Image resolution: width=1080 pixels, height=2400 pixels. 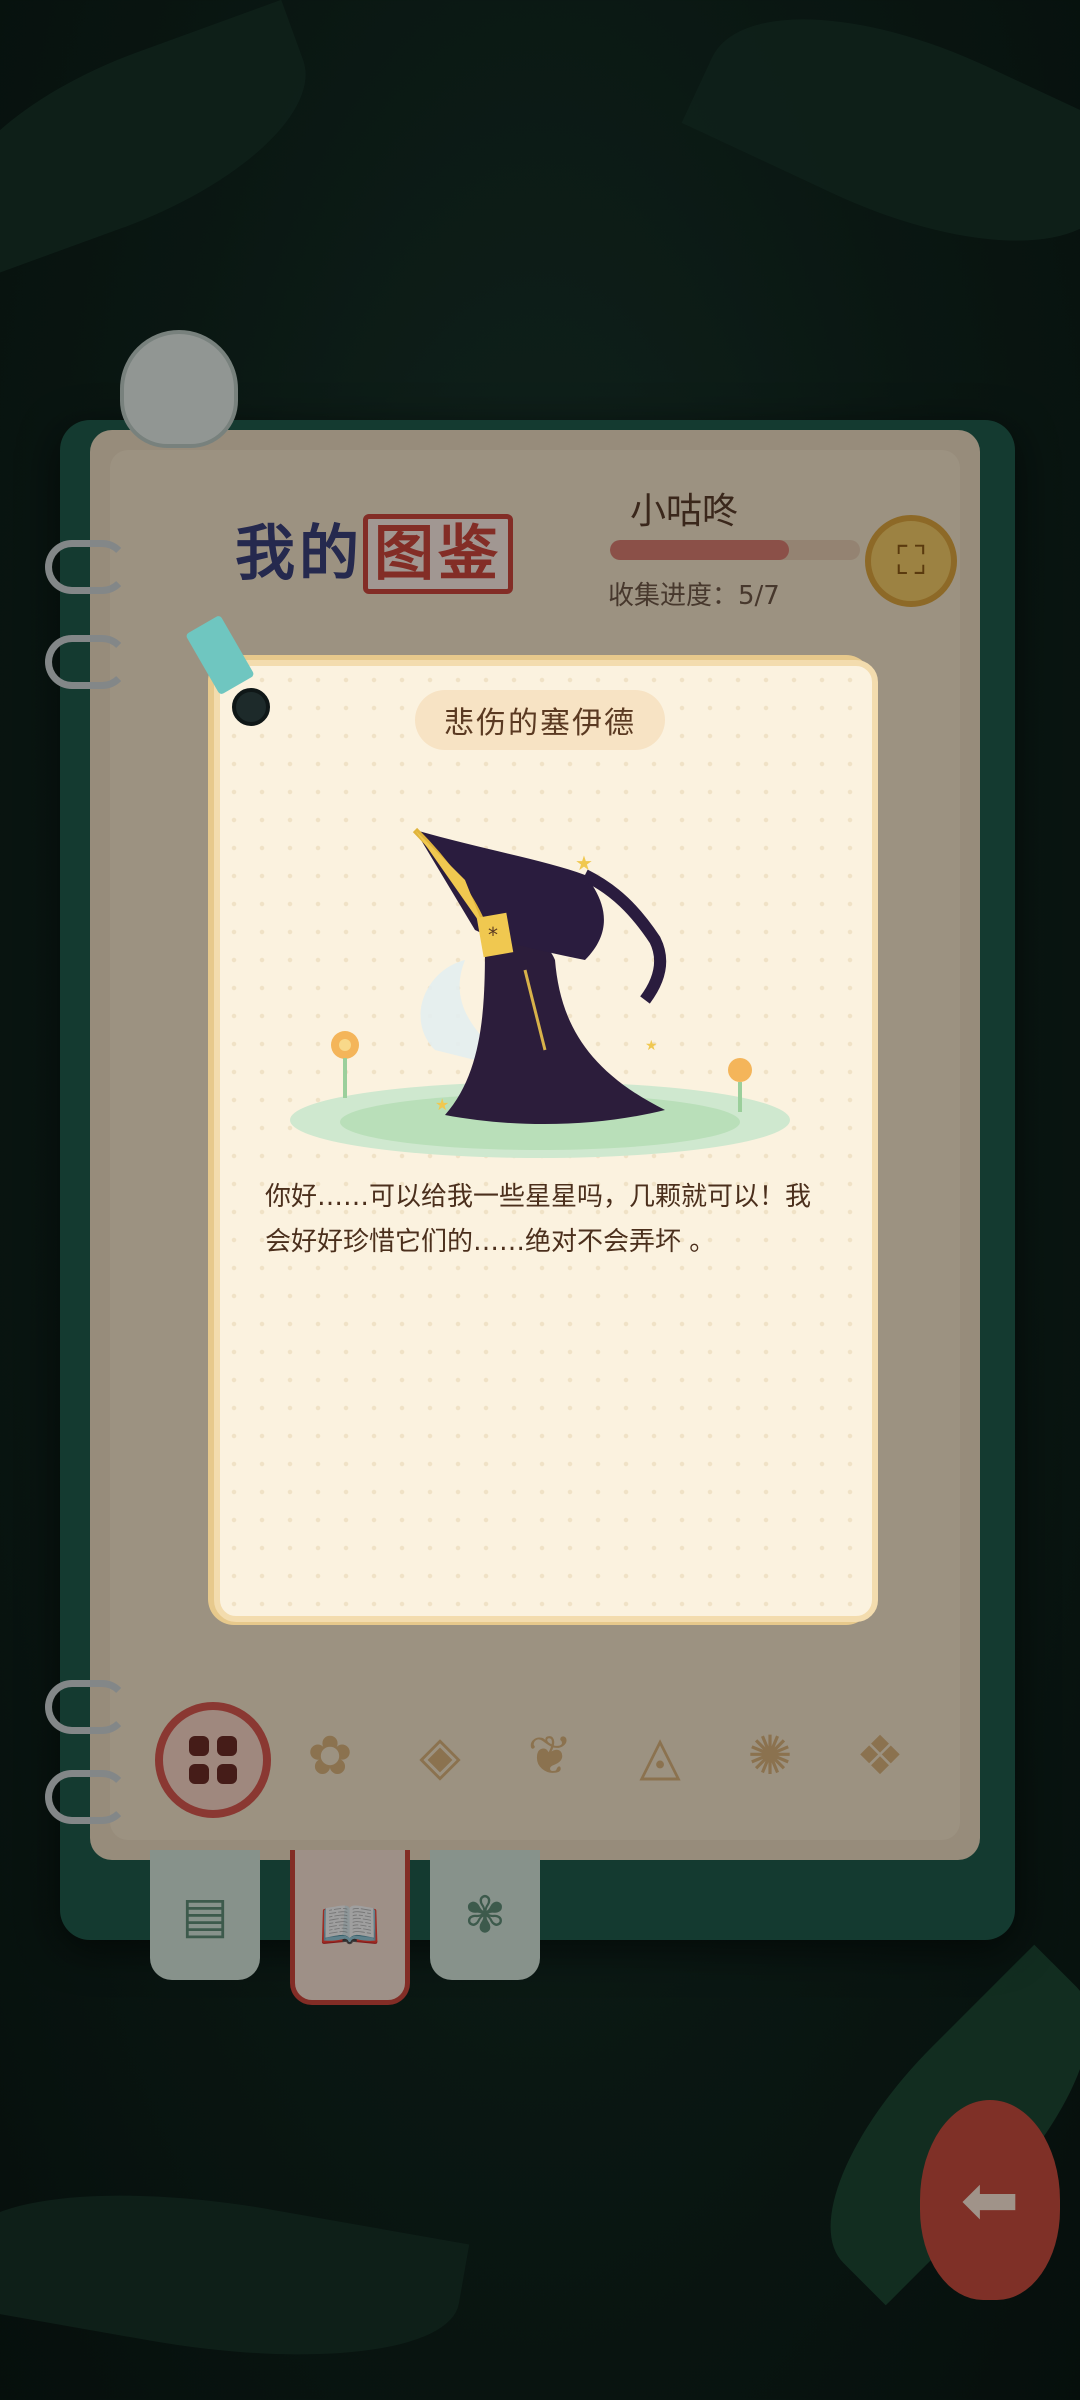 What do you see at coordinates (538, 1219) in the screenshot?
I see `character-dialog: 你好……可以给我一些星星吗，几颗就可以！我会好好珍惜它们的……绝对不会弄坏 。` at bounding box center [538, 1219].